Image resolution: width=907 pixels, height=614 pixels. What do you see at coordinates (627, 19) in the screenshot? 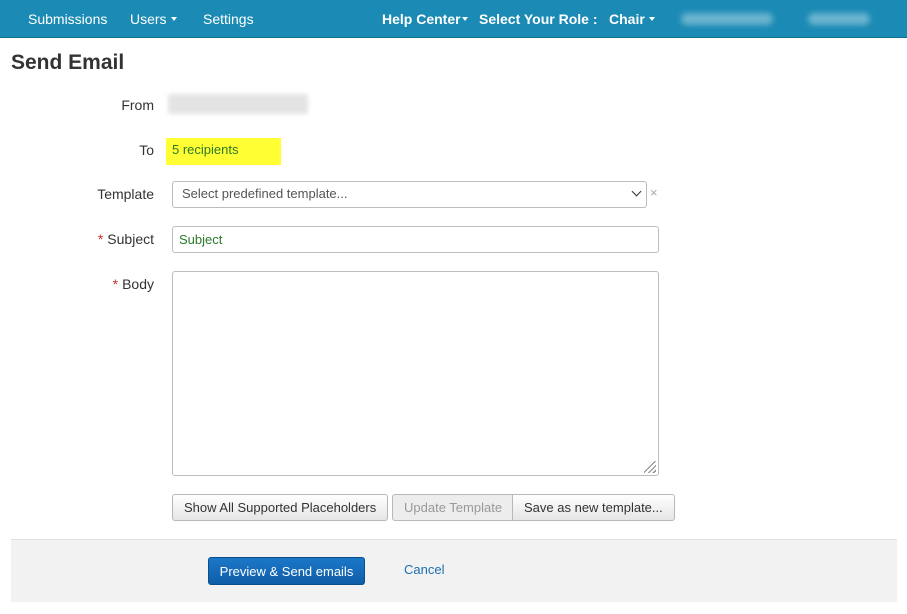
I see `role-label: Chair` at bounding box center [627, 19].